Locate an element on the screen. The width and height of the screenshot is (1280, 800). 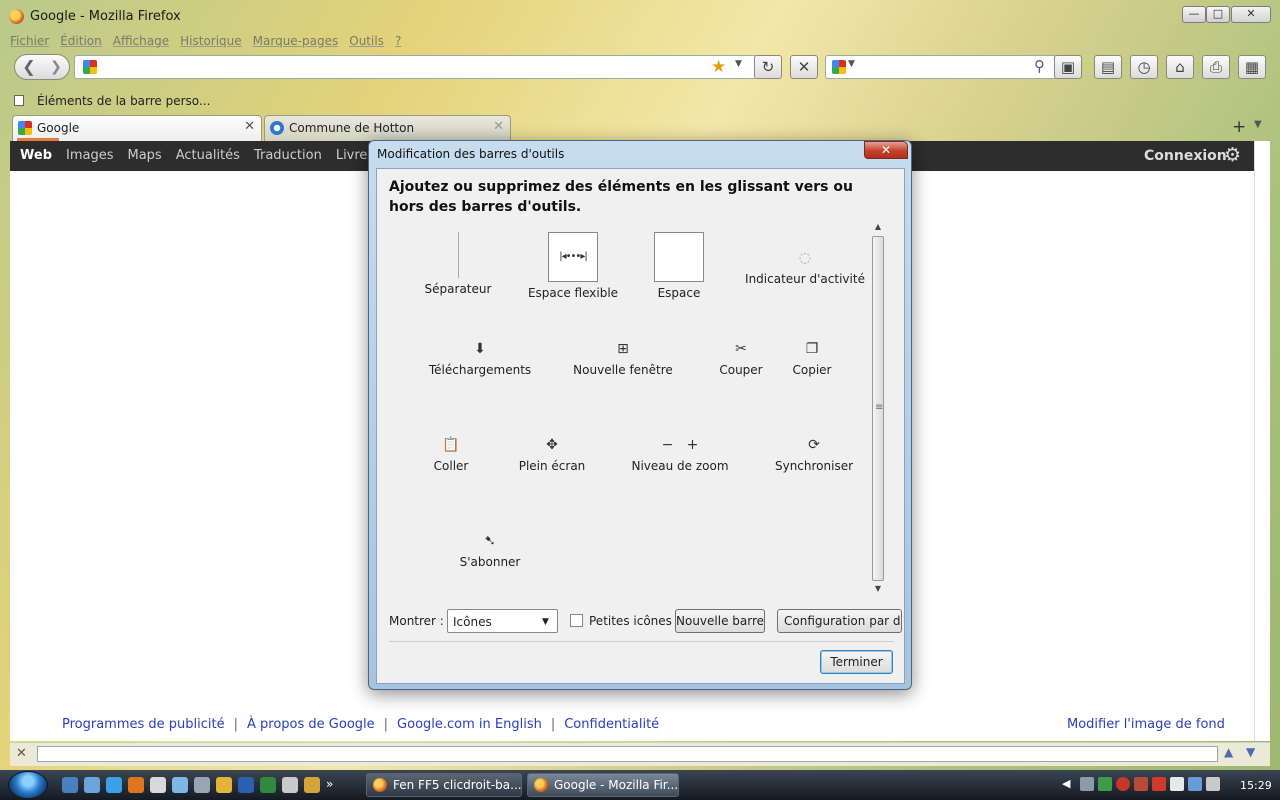
show-desktop-icon is located at coordinates (70, 785).